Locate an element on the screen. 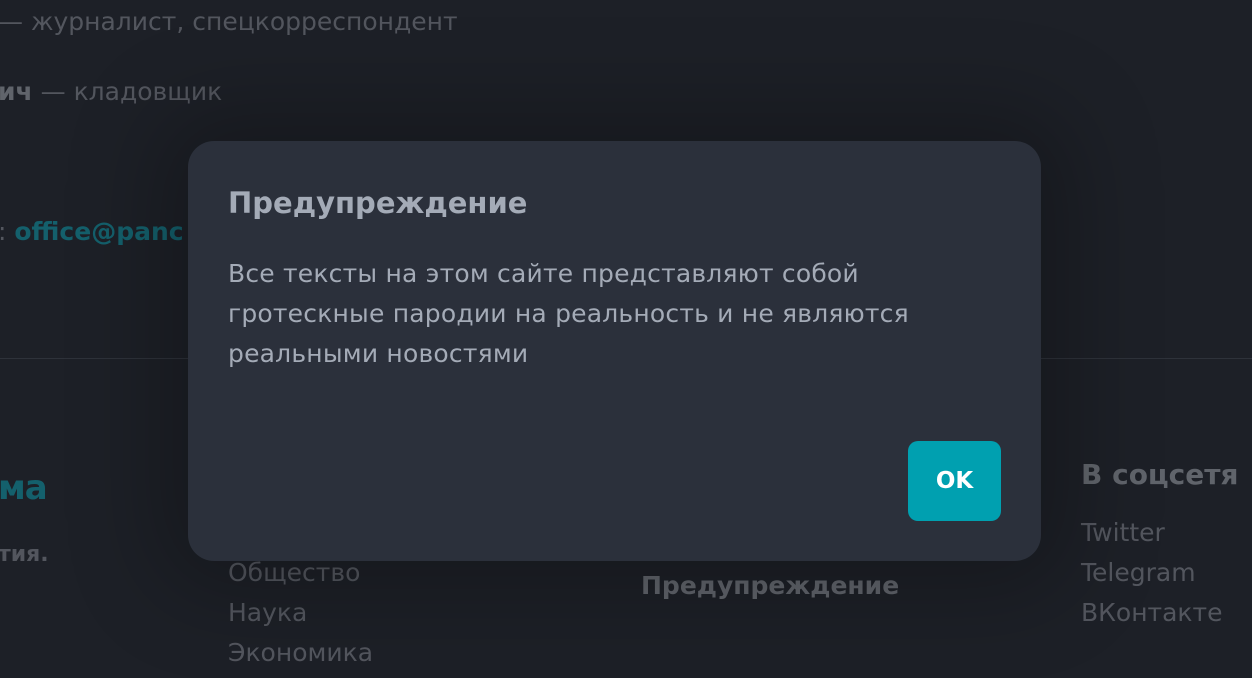 The width and height of the screenshot is (1252, 678). ok-button: OK is located at coordinates (954, 481).